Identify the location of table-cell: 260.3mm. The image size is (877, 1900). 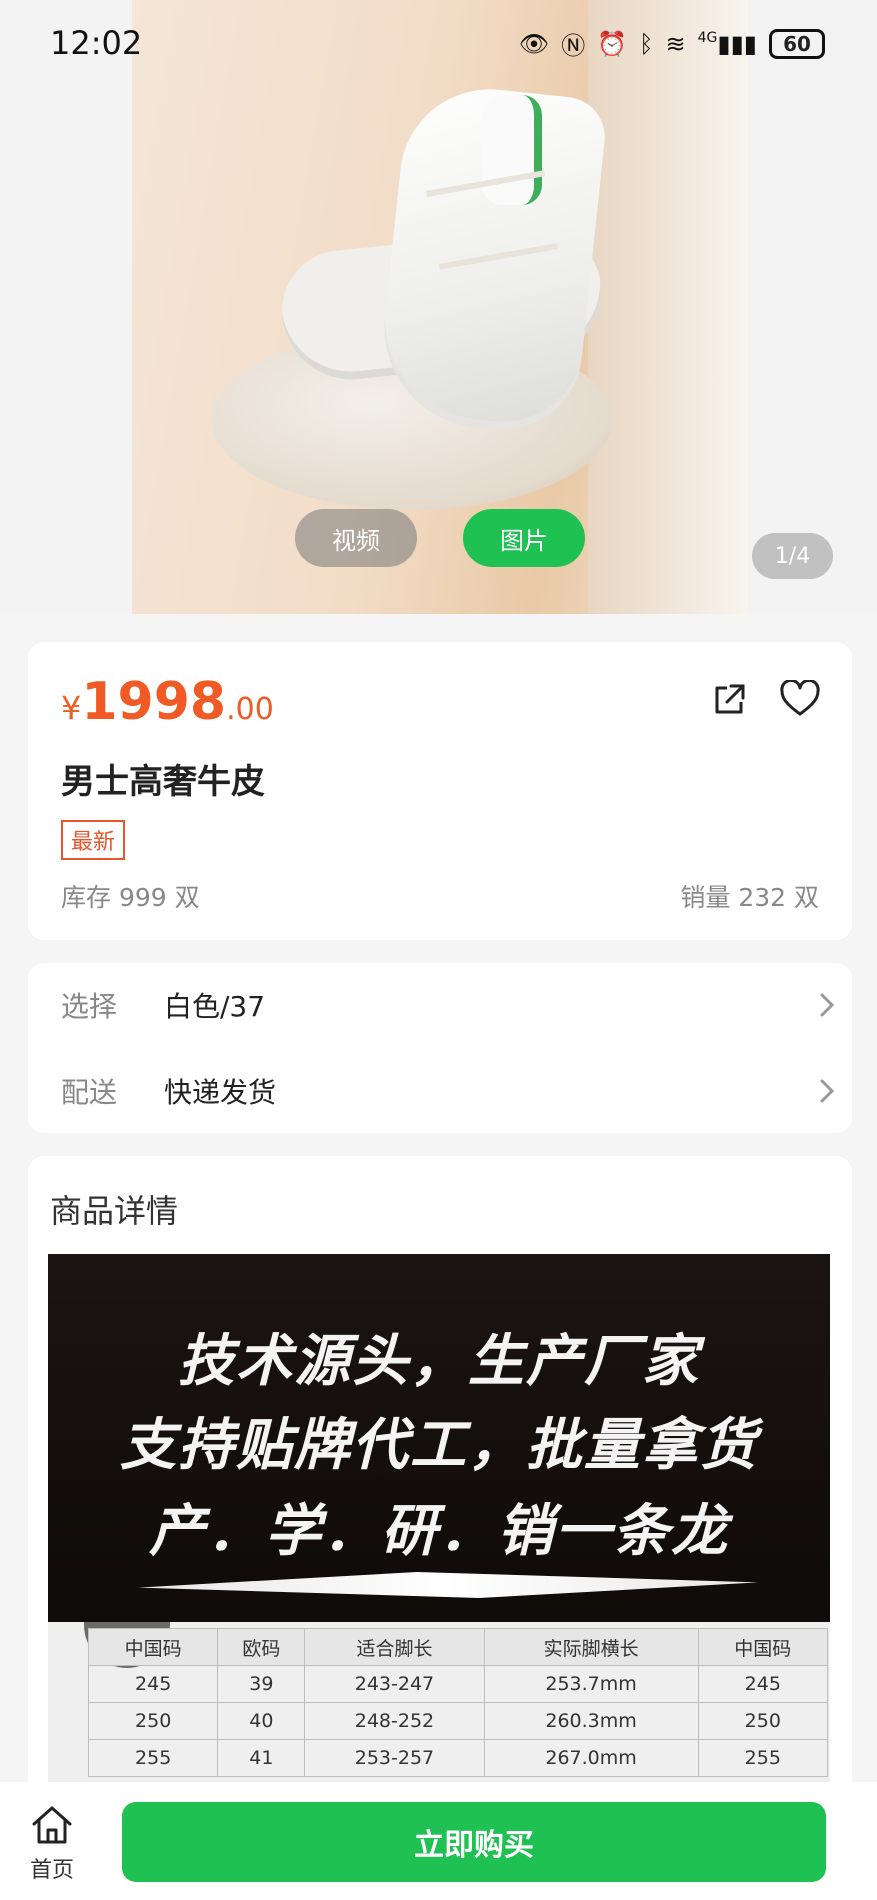
(591, 1721).